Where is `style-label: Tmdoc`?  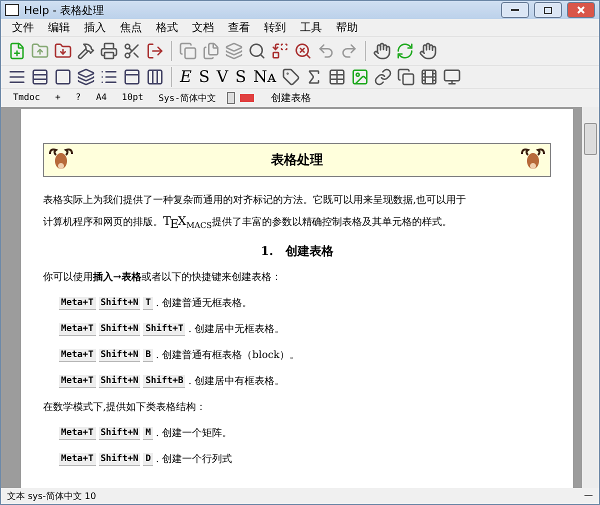
style-label: Tmdoc is located at coordinates (26, 98).